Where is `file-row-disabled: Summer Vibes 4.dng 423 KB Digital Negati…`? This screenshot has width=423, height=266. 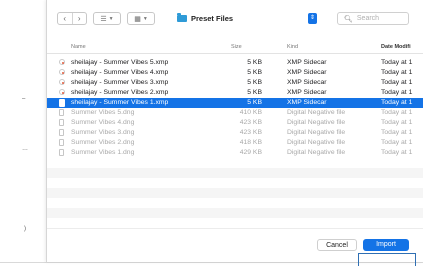
file-row-disabled: Summer Vibes 4.dng 423 KB Digital Negati… is located at coordinates (235, 123).